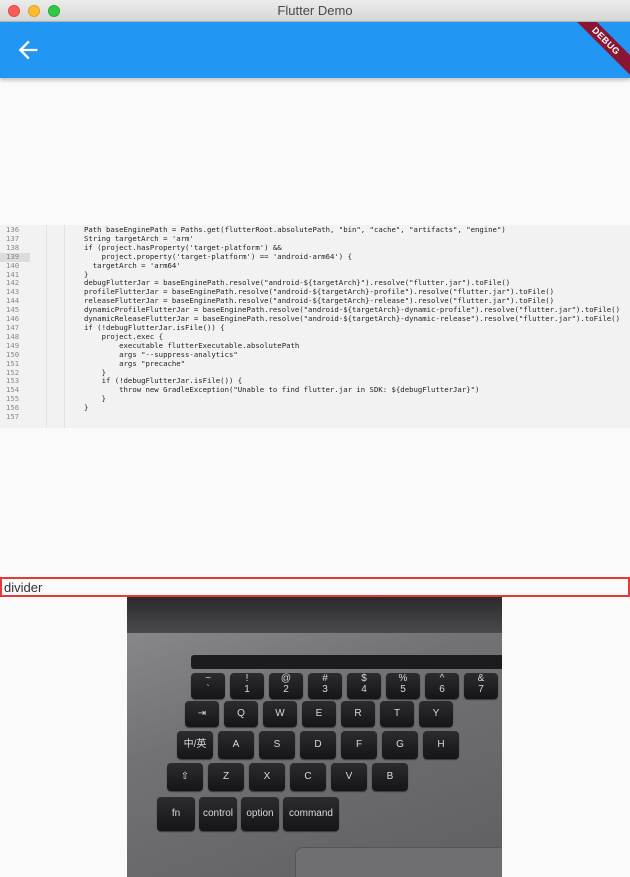 This screenshot has width=630, height=877. I want to click on divider-label: divider, so click(23, 587).